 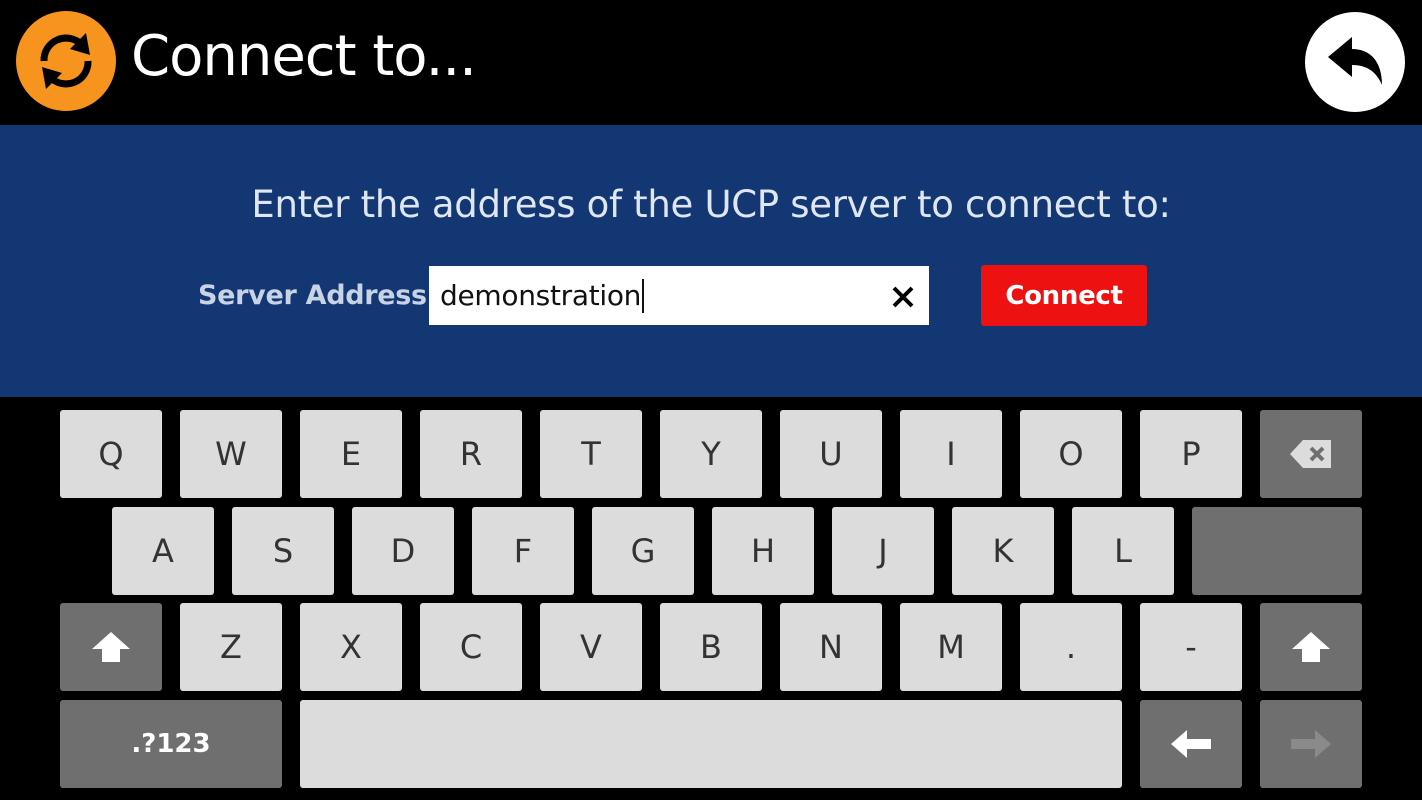 What do you see at coordinates (403, 551) in the screenshot?
I see `key-d: D` at bounding box center [403, 551].